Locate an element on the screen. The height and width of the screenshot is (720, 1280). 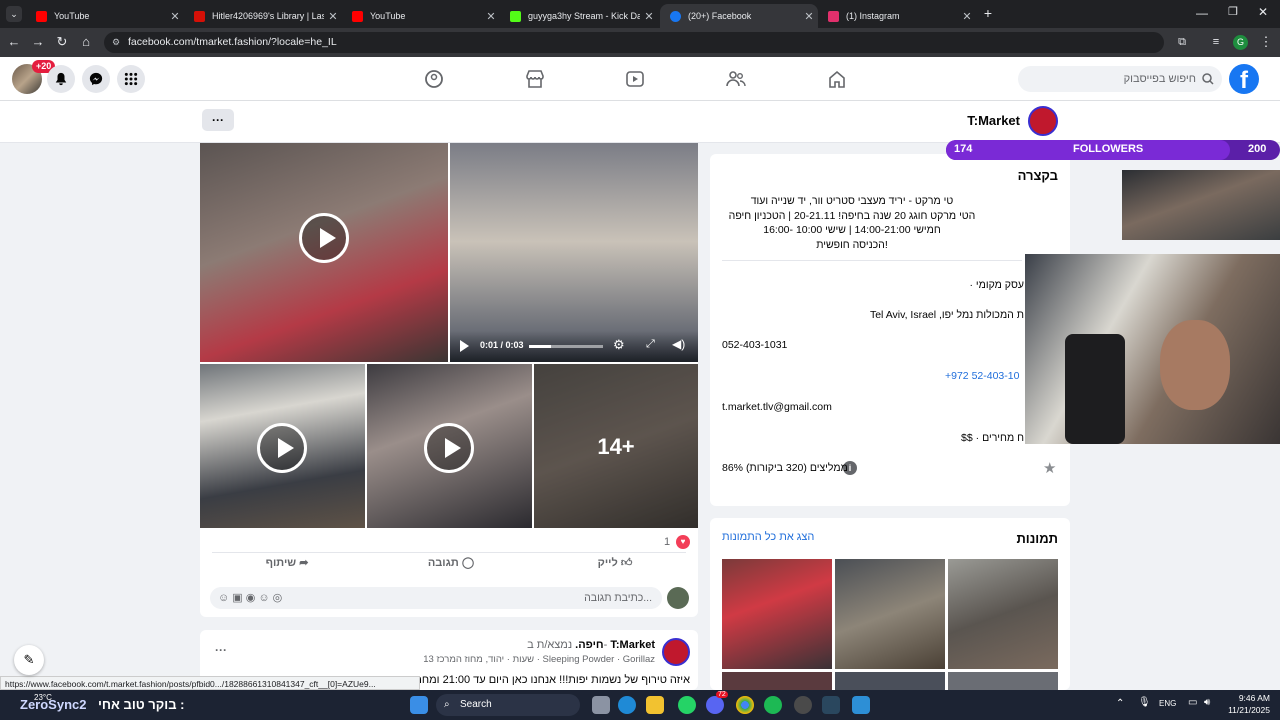
about-phone-intl: +972 52-403-10 is located at coordinates (982, 376).